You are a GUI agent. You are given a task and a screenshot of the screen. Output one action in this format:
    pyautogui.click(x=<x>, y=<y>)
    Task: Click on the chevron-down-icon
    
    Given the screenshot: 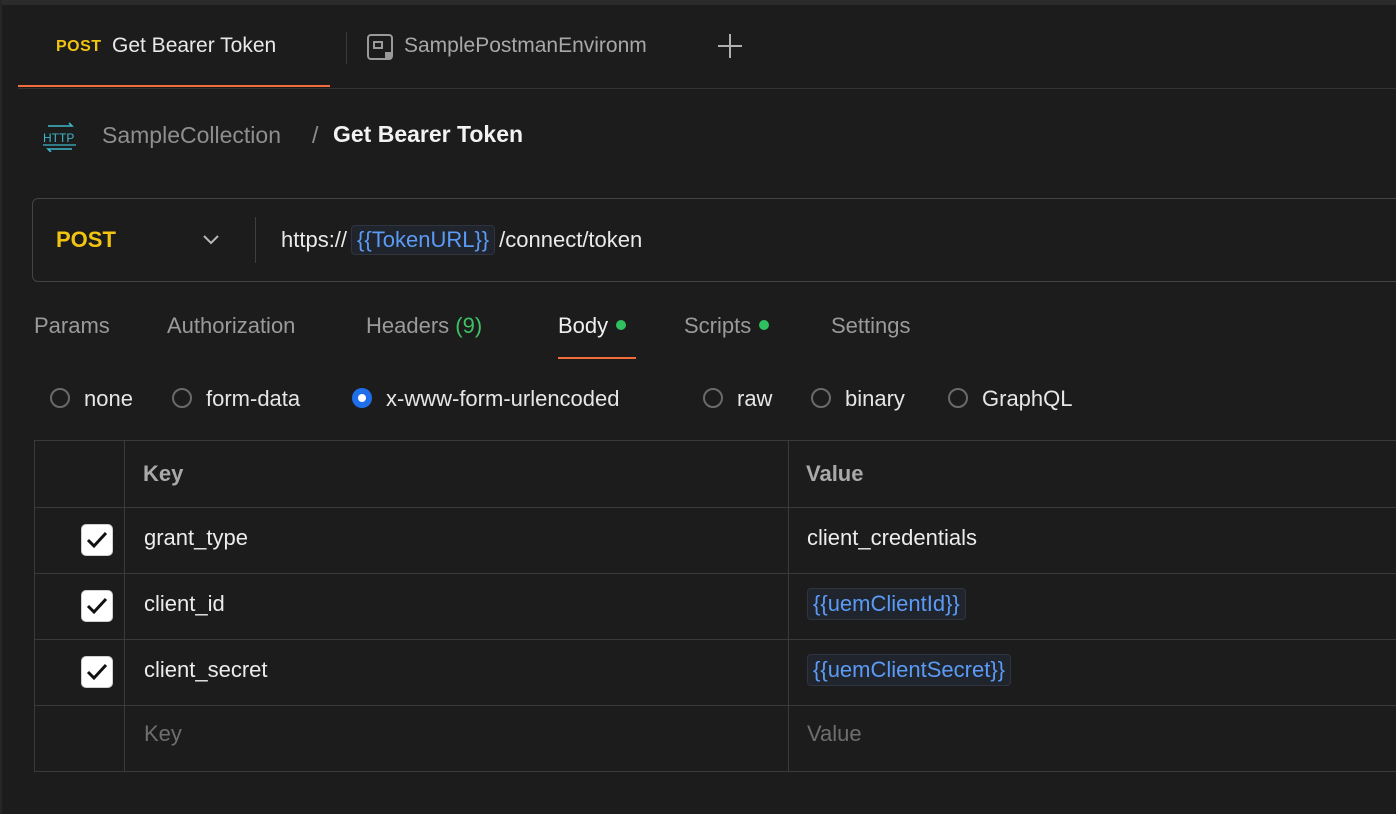 What is the action you would take?
    pyautogui.click(x=211, y=240)
    